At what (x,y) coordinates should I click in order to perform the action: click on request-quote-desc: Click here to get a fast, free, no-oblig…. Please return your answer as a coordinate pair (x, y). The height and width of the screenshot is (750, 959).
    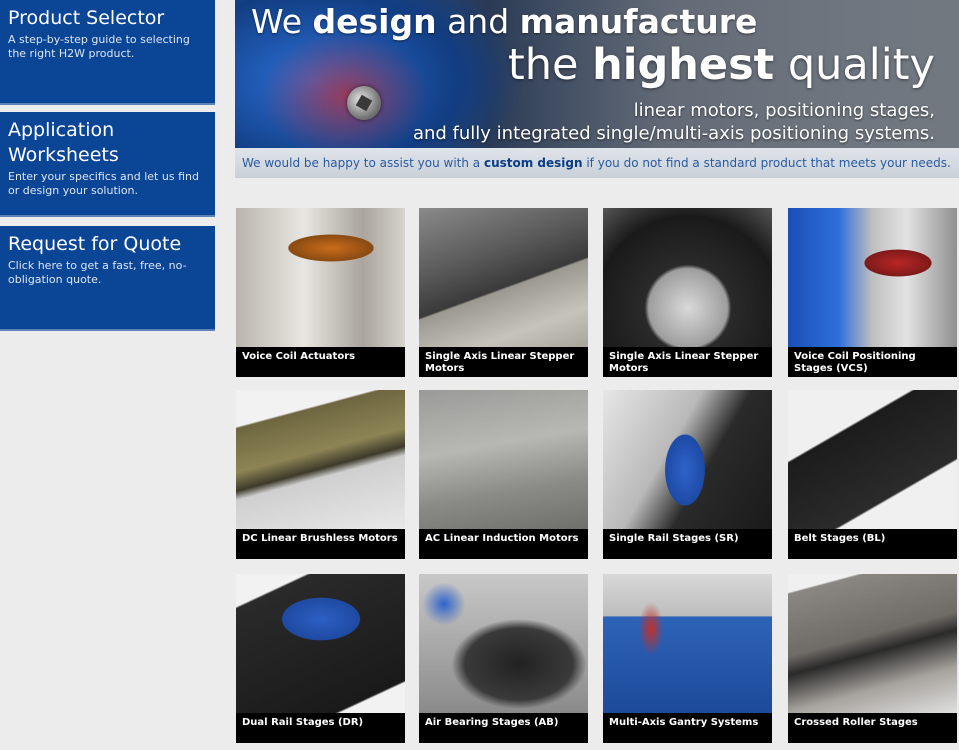
    Looking at the image, I should click on (97, 272).